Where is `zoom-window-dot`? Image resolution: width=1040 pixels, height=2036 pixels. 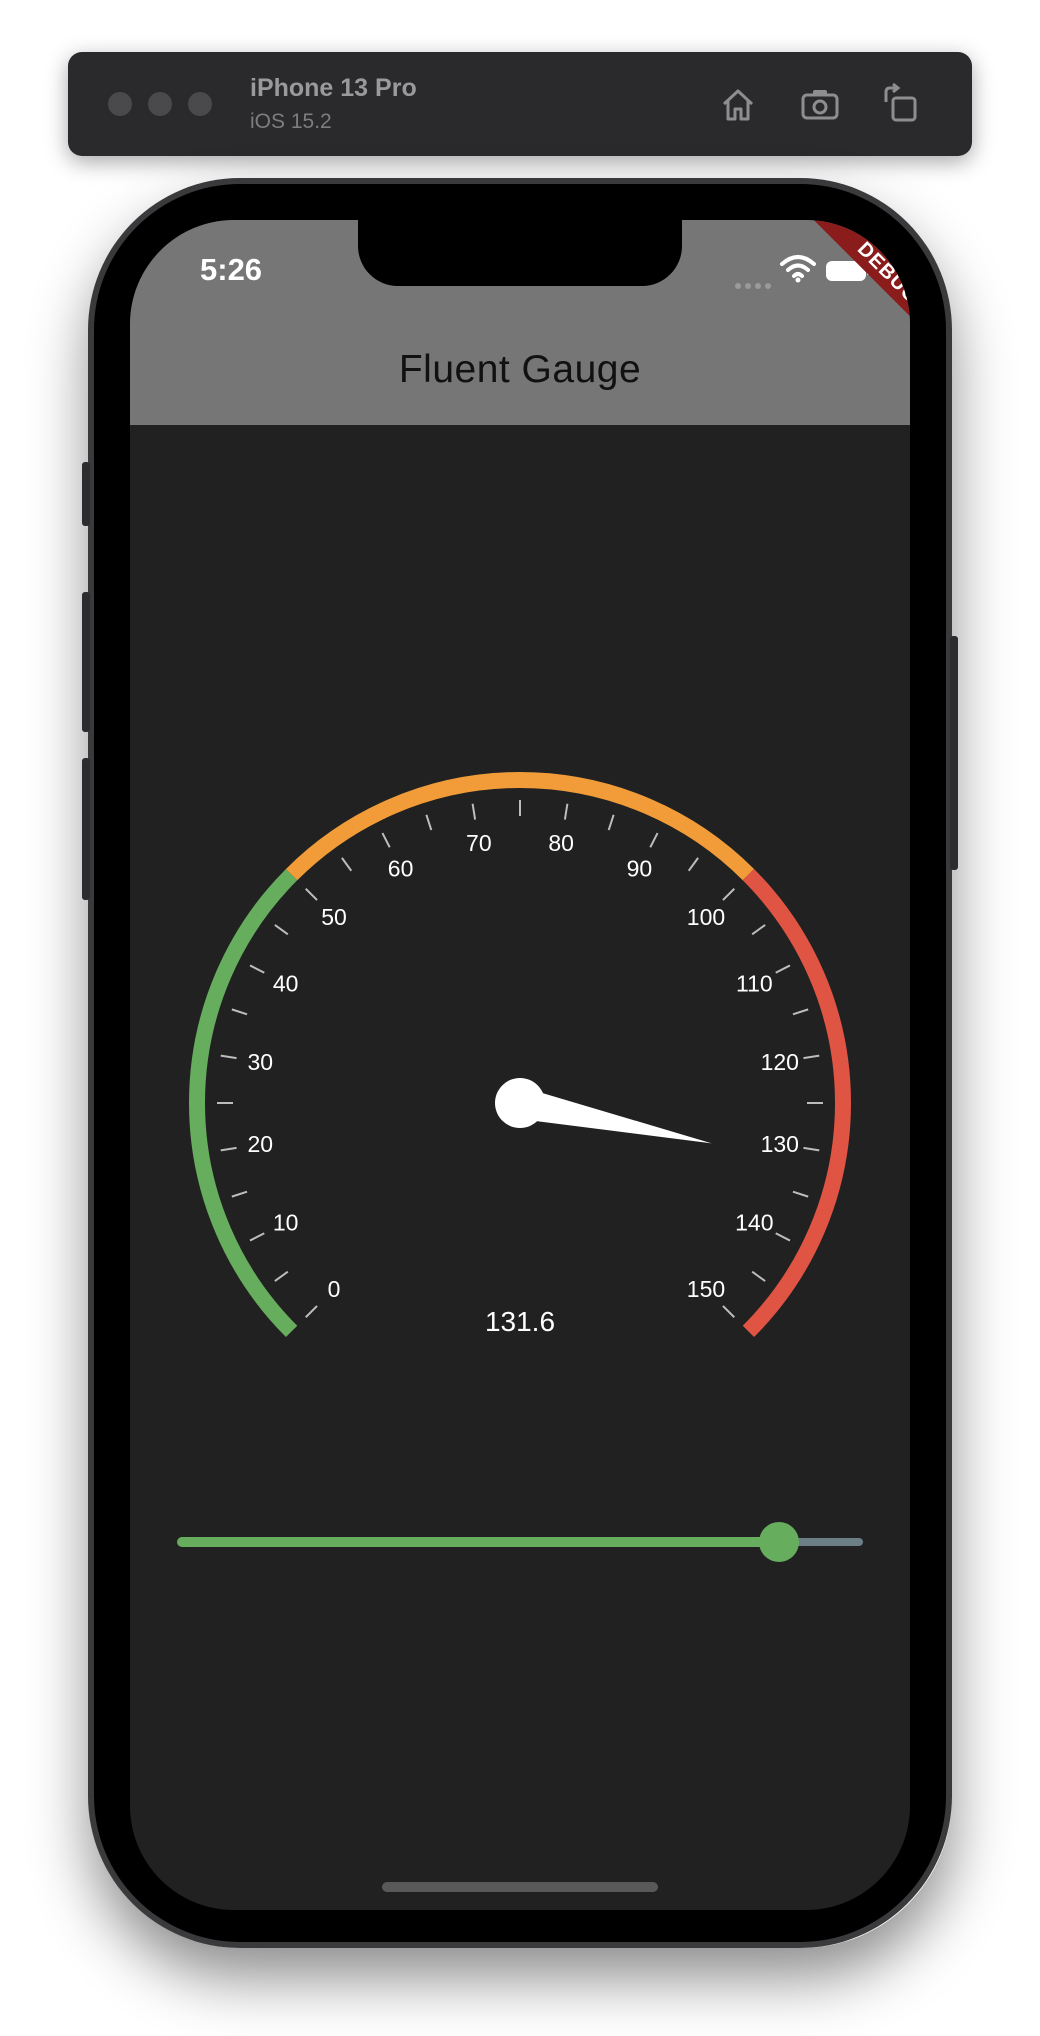
zoom-window-dot is located at coordinates (200, 104).